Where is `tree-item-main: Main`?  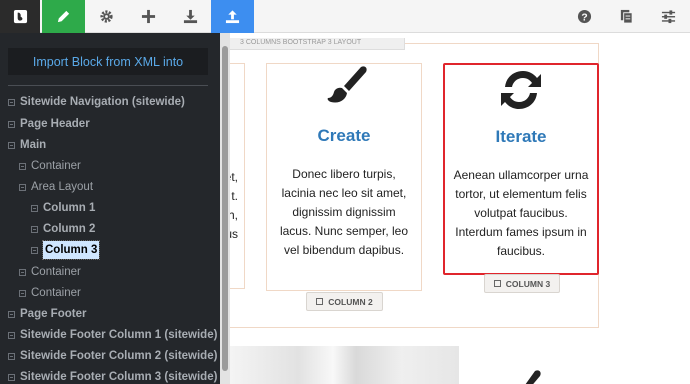
tree-item-main: Main is located at coordinates (27, 145).